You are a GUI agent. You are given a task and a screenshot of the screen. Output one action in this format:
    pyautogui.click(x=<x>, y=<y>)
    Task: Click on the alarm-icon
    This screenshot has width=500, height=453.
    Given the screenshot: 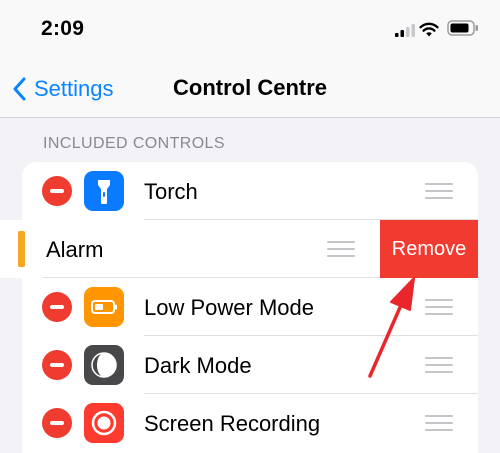 What is the action you would take?
    pyautogui.click(x=21, y=249)
    